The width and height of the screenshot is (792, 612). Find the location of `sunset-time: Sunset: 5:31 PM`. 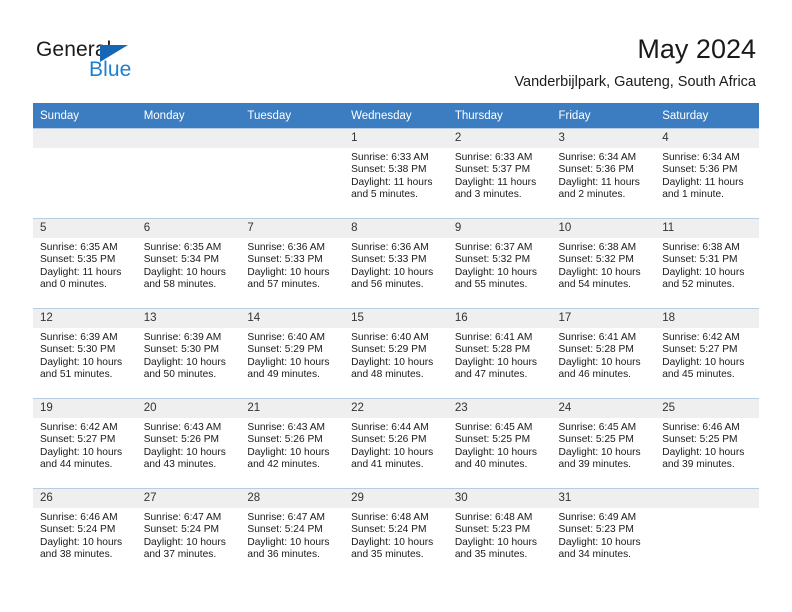

sunset-time: Sunset: 5:31 PM is located at coordinates (700, 260).